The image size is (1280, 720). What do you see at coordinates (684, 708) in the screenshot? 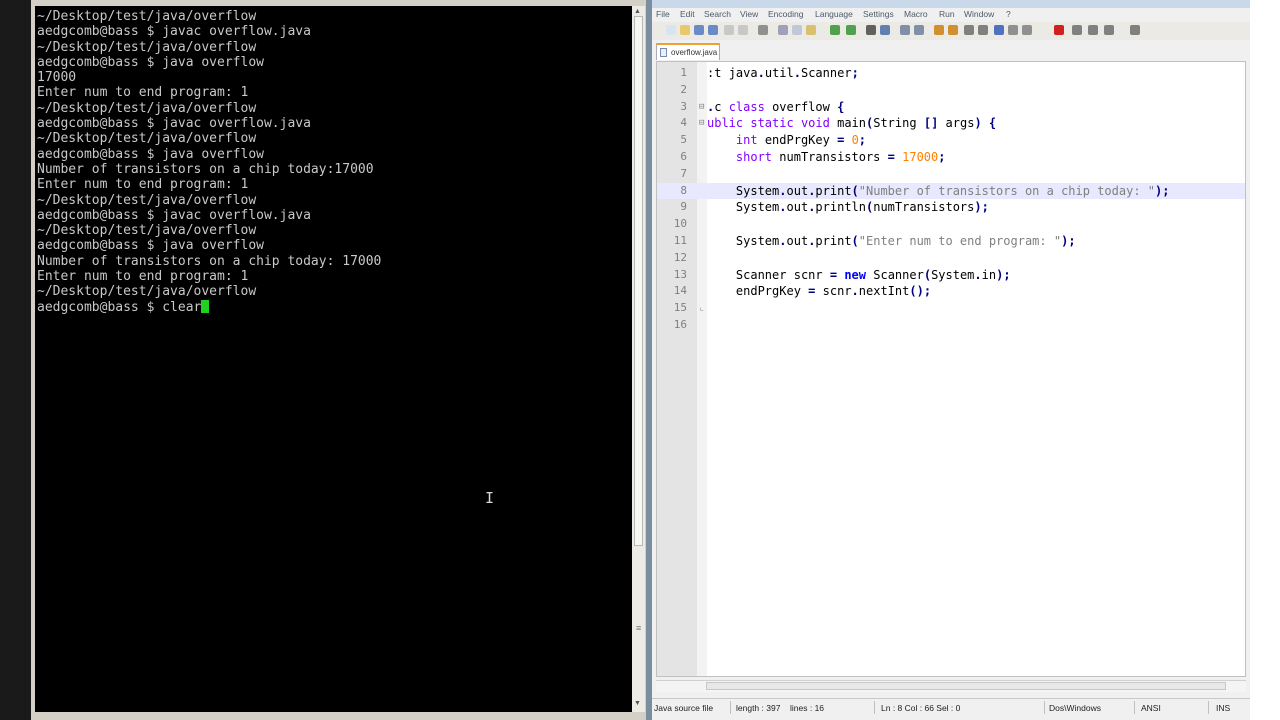
I see `status-file-type: Java source file` at bounding box center [684, 708].